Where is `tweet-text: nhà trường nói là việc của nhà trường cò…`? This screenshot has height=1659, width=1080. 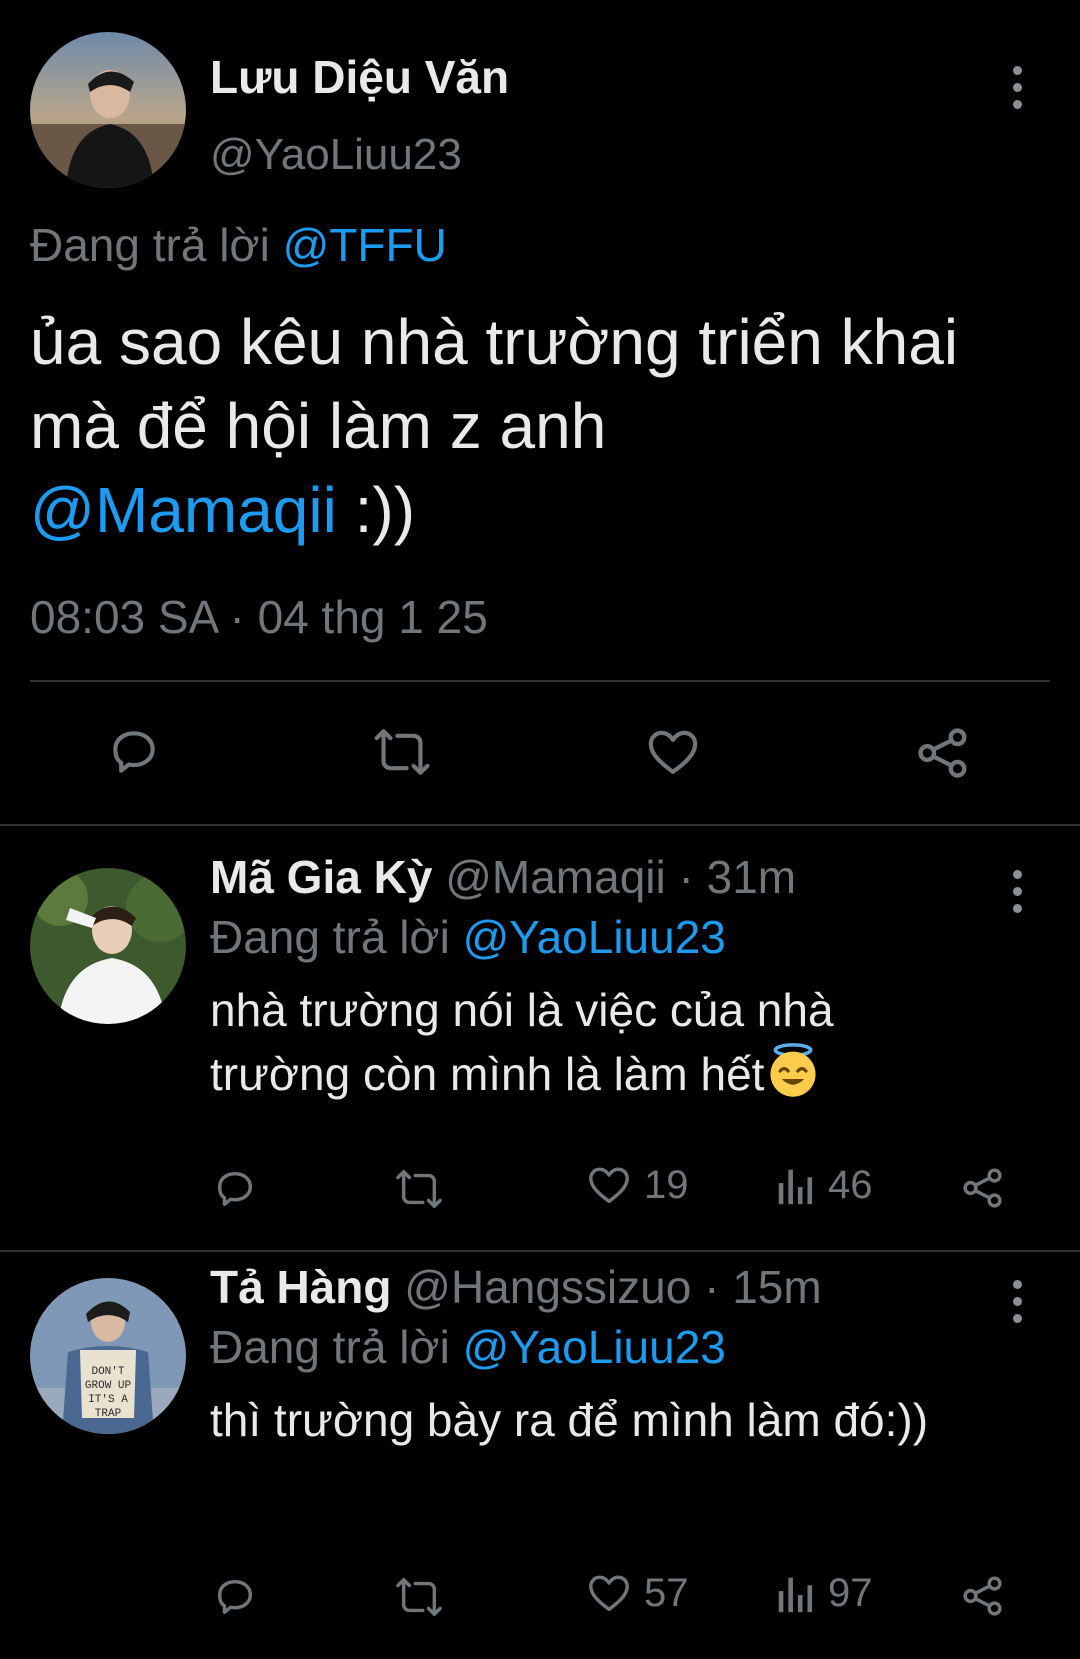 tweet-text: nhà trường nói là việc của nhà trường cò… is located at coordinates (590, 1042).